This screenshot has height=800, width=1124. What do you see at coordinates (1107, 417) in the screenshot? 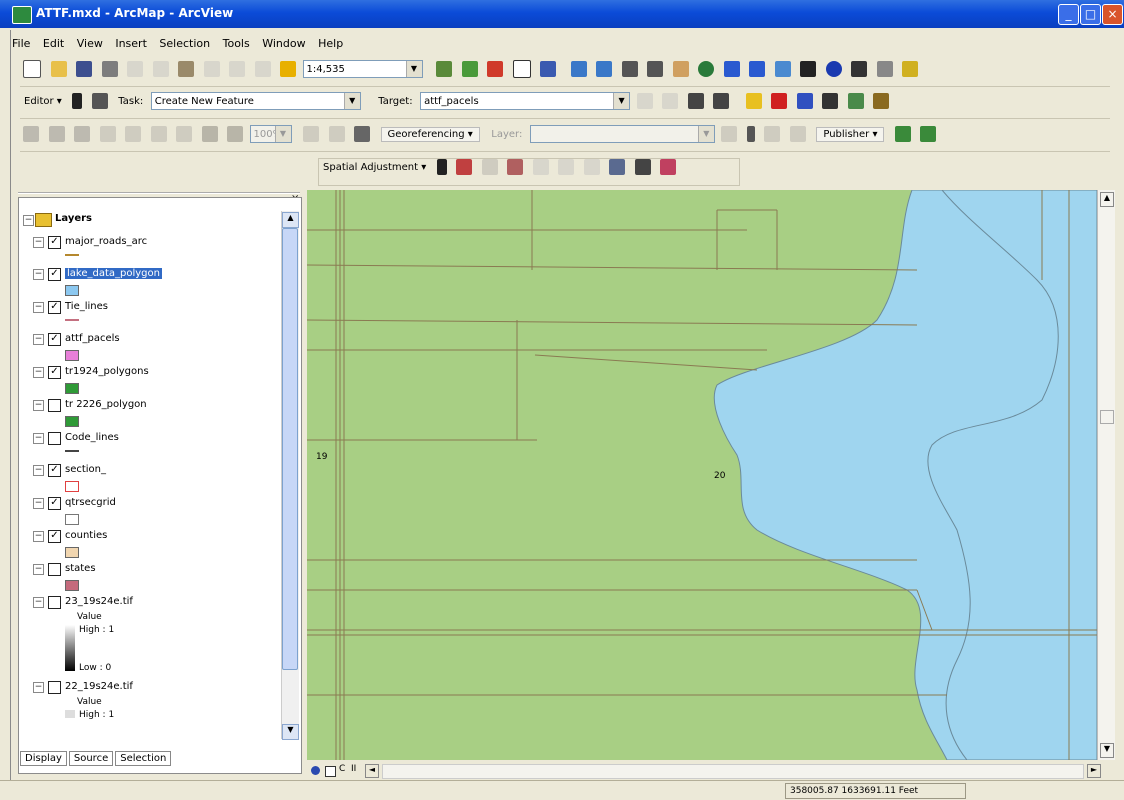
I see `map-scroll-thumb` at bounding box center [1107, 417].